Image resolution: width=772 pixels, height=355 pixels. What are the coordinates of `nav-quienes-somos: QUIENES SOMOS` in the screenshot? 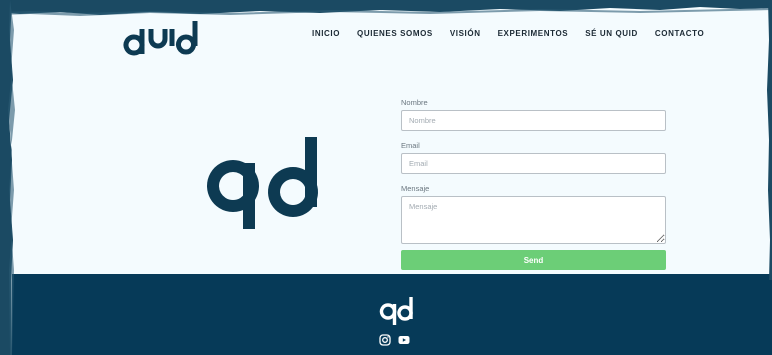 It's located at (395, 33).